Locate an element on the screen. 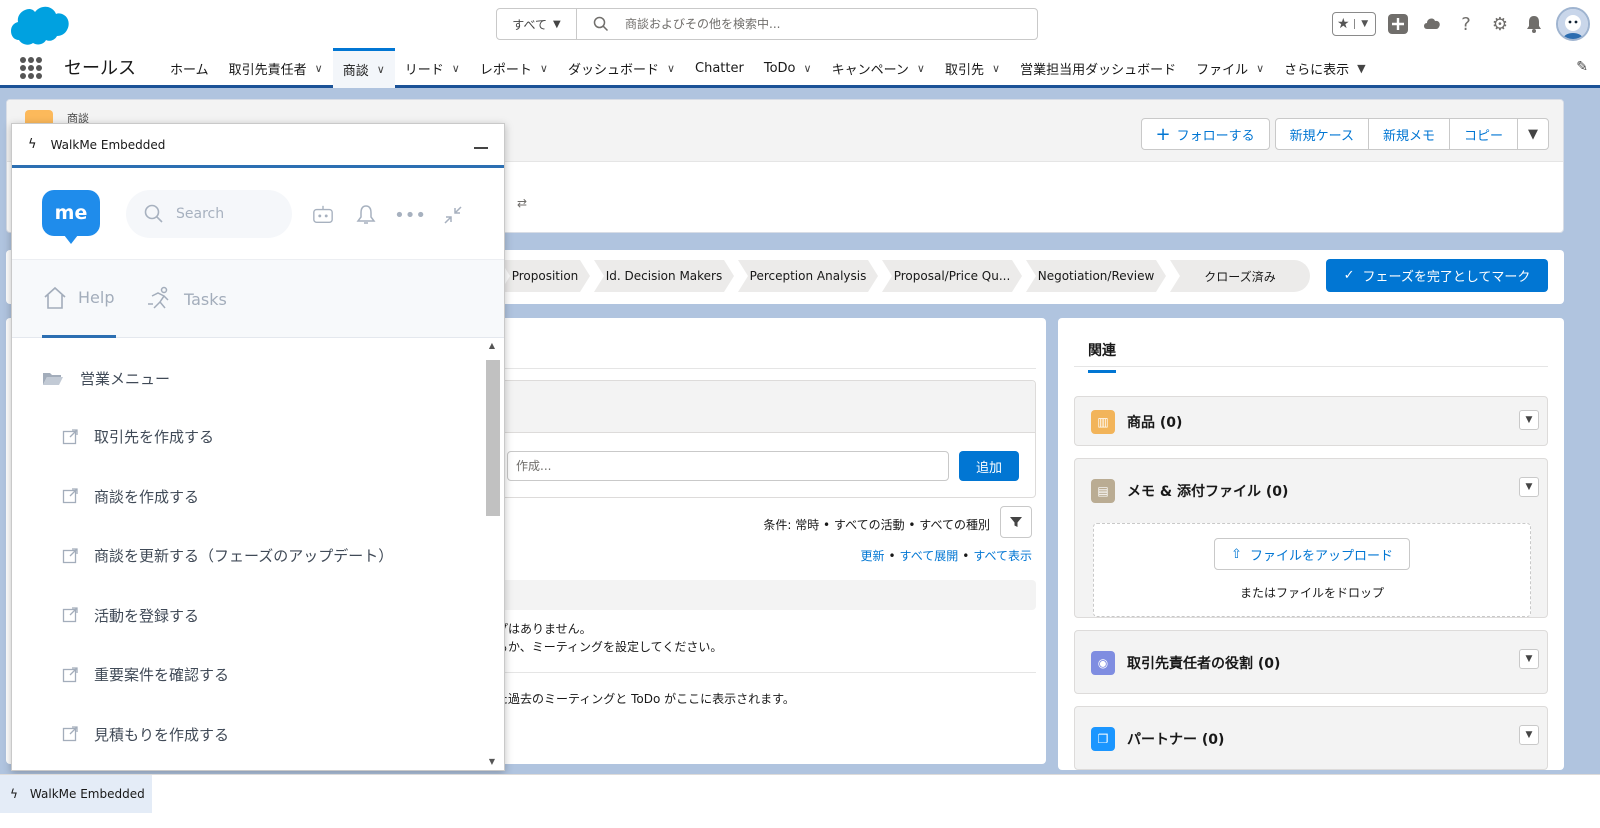 The width and height of the screenshot is (1600, 828). nav-tab: キャンペーン ∨ is located at coordinates (878, 68).